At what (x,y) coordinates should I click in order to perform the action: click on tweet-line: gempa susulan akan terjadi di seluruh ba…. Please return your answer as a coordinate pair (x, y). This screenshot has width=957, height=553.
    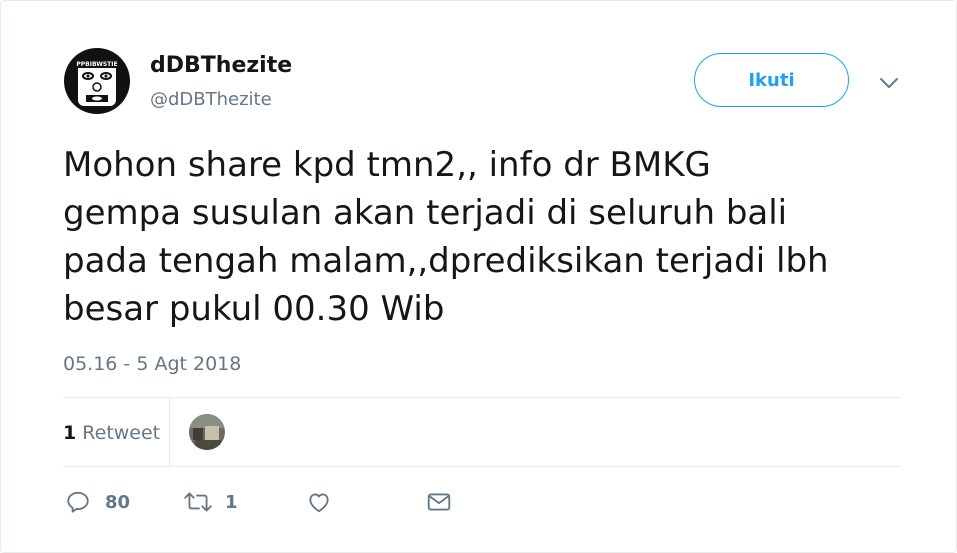
    Looking at the image, I should click on (425, 213).